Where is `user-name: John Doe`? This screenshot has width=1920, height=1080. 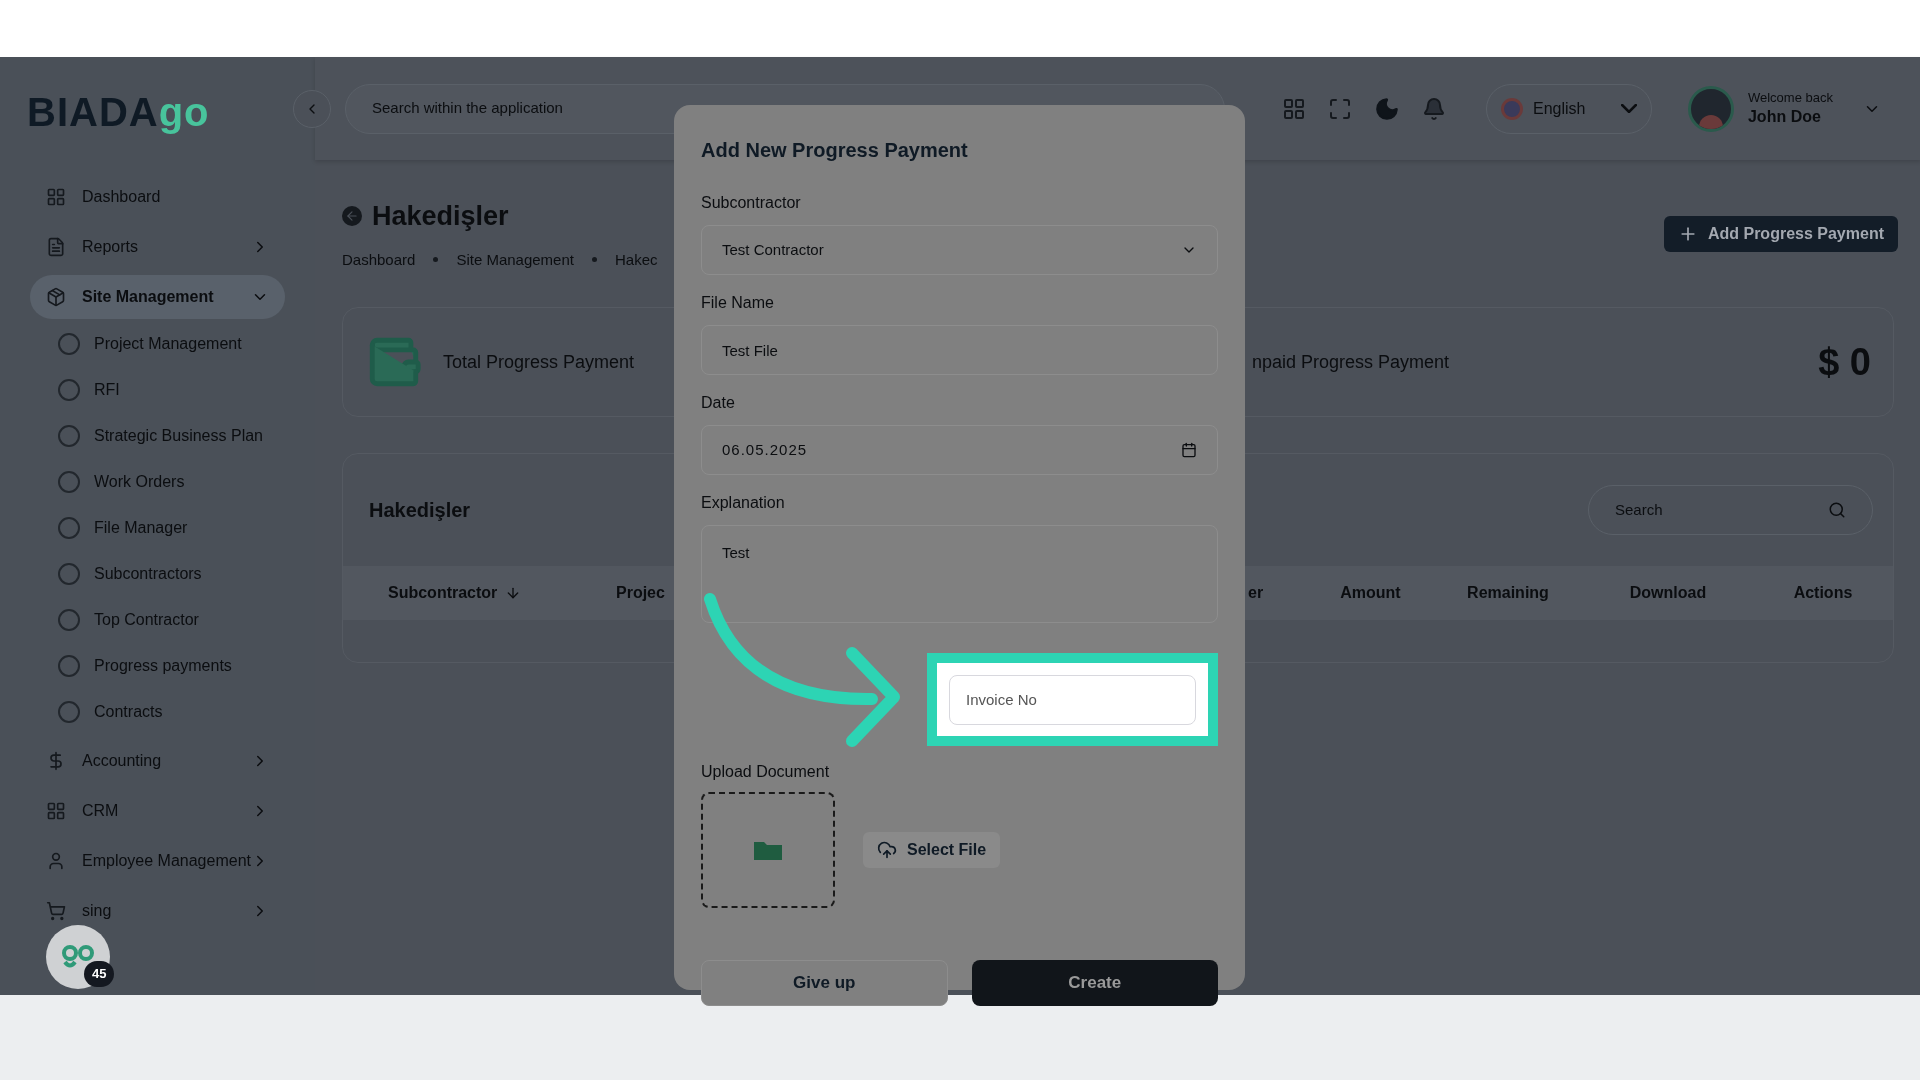
user-name: John Doe is located at coordinates (1784, 116).